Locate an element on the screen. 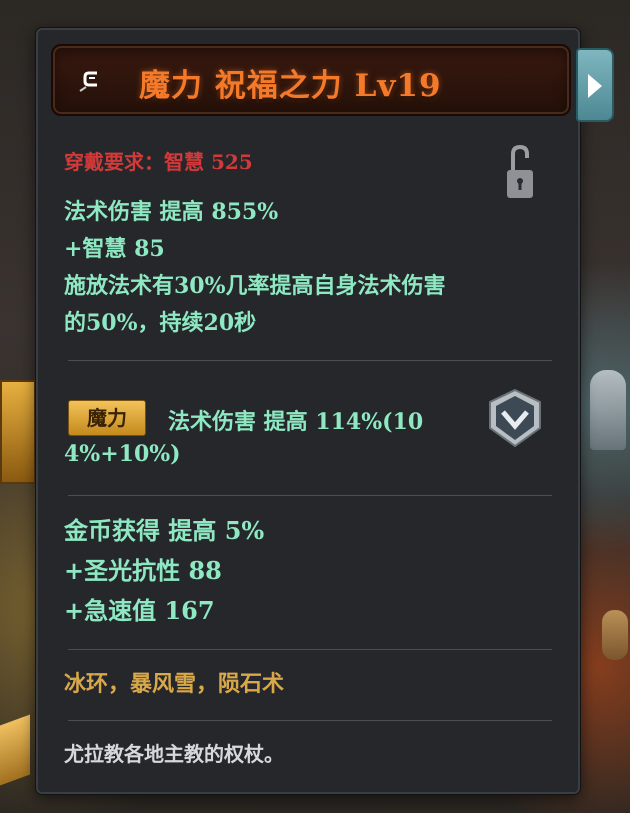 This screenshot has height=813, width=630. enchant-stat-continued: 4%+10%) is located at coordinates (122, 454).